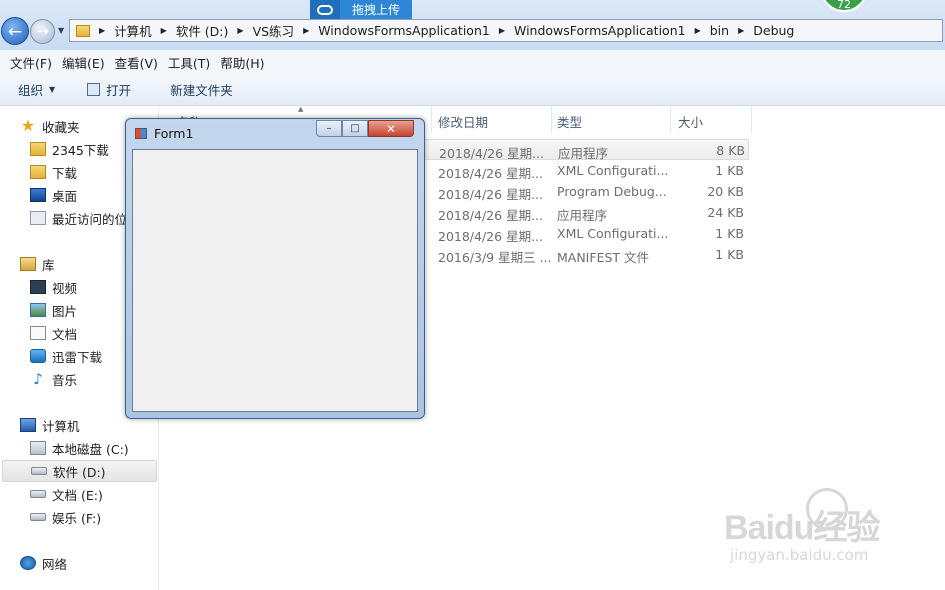 The width and height of the screenshot is (945, 590). Describe the element at coordinates (61, 30) in the screenshot. I see `recent-pages-dropdown-icon: ▼` at that location.